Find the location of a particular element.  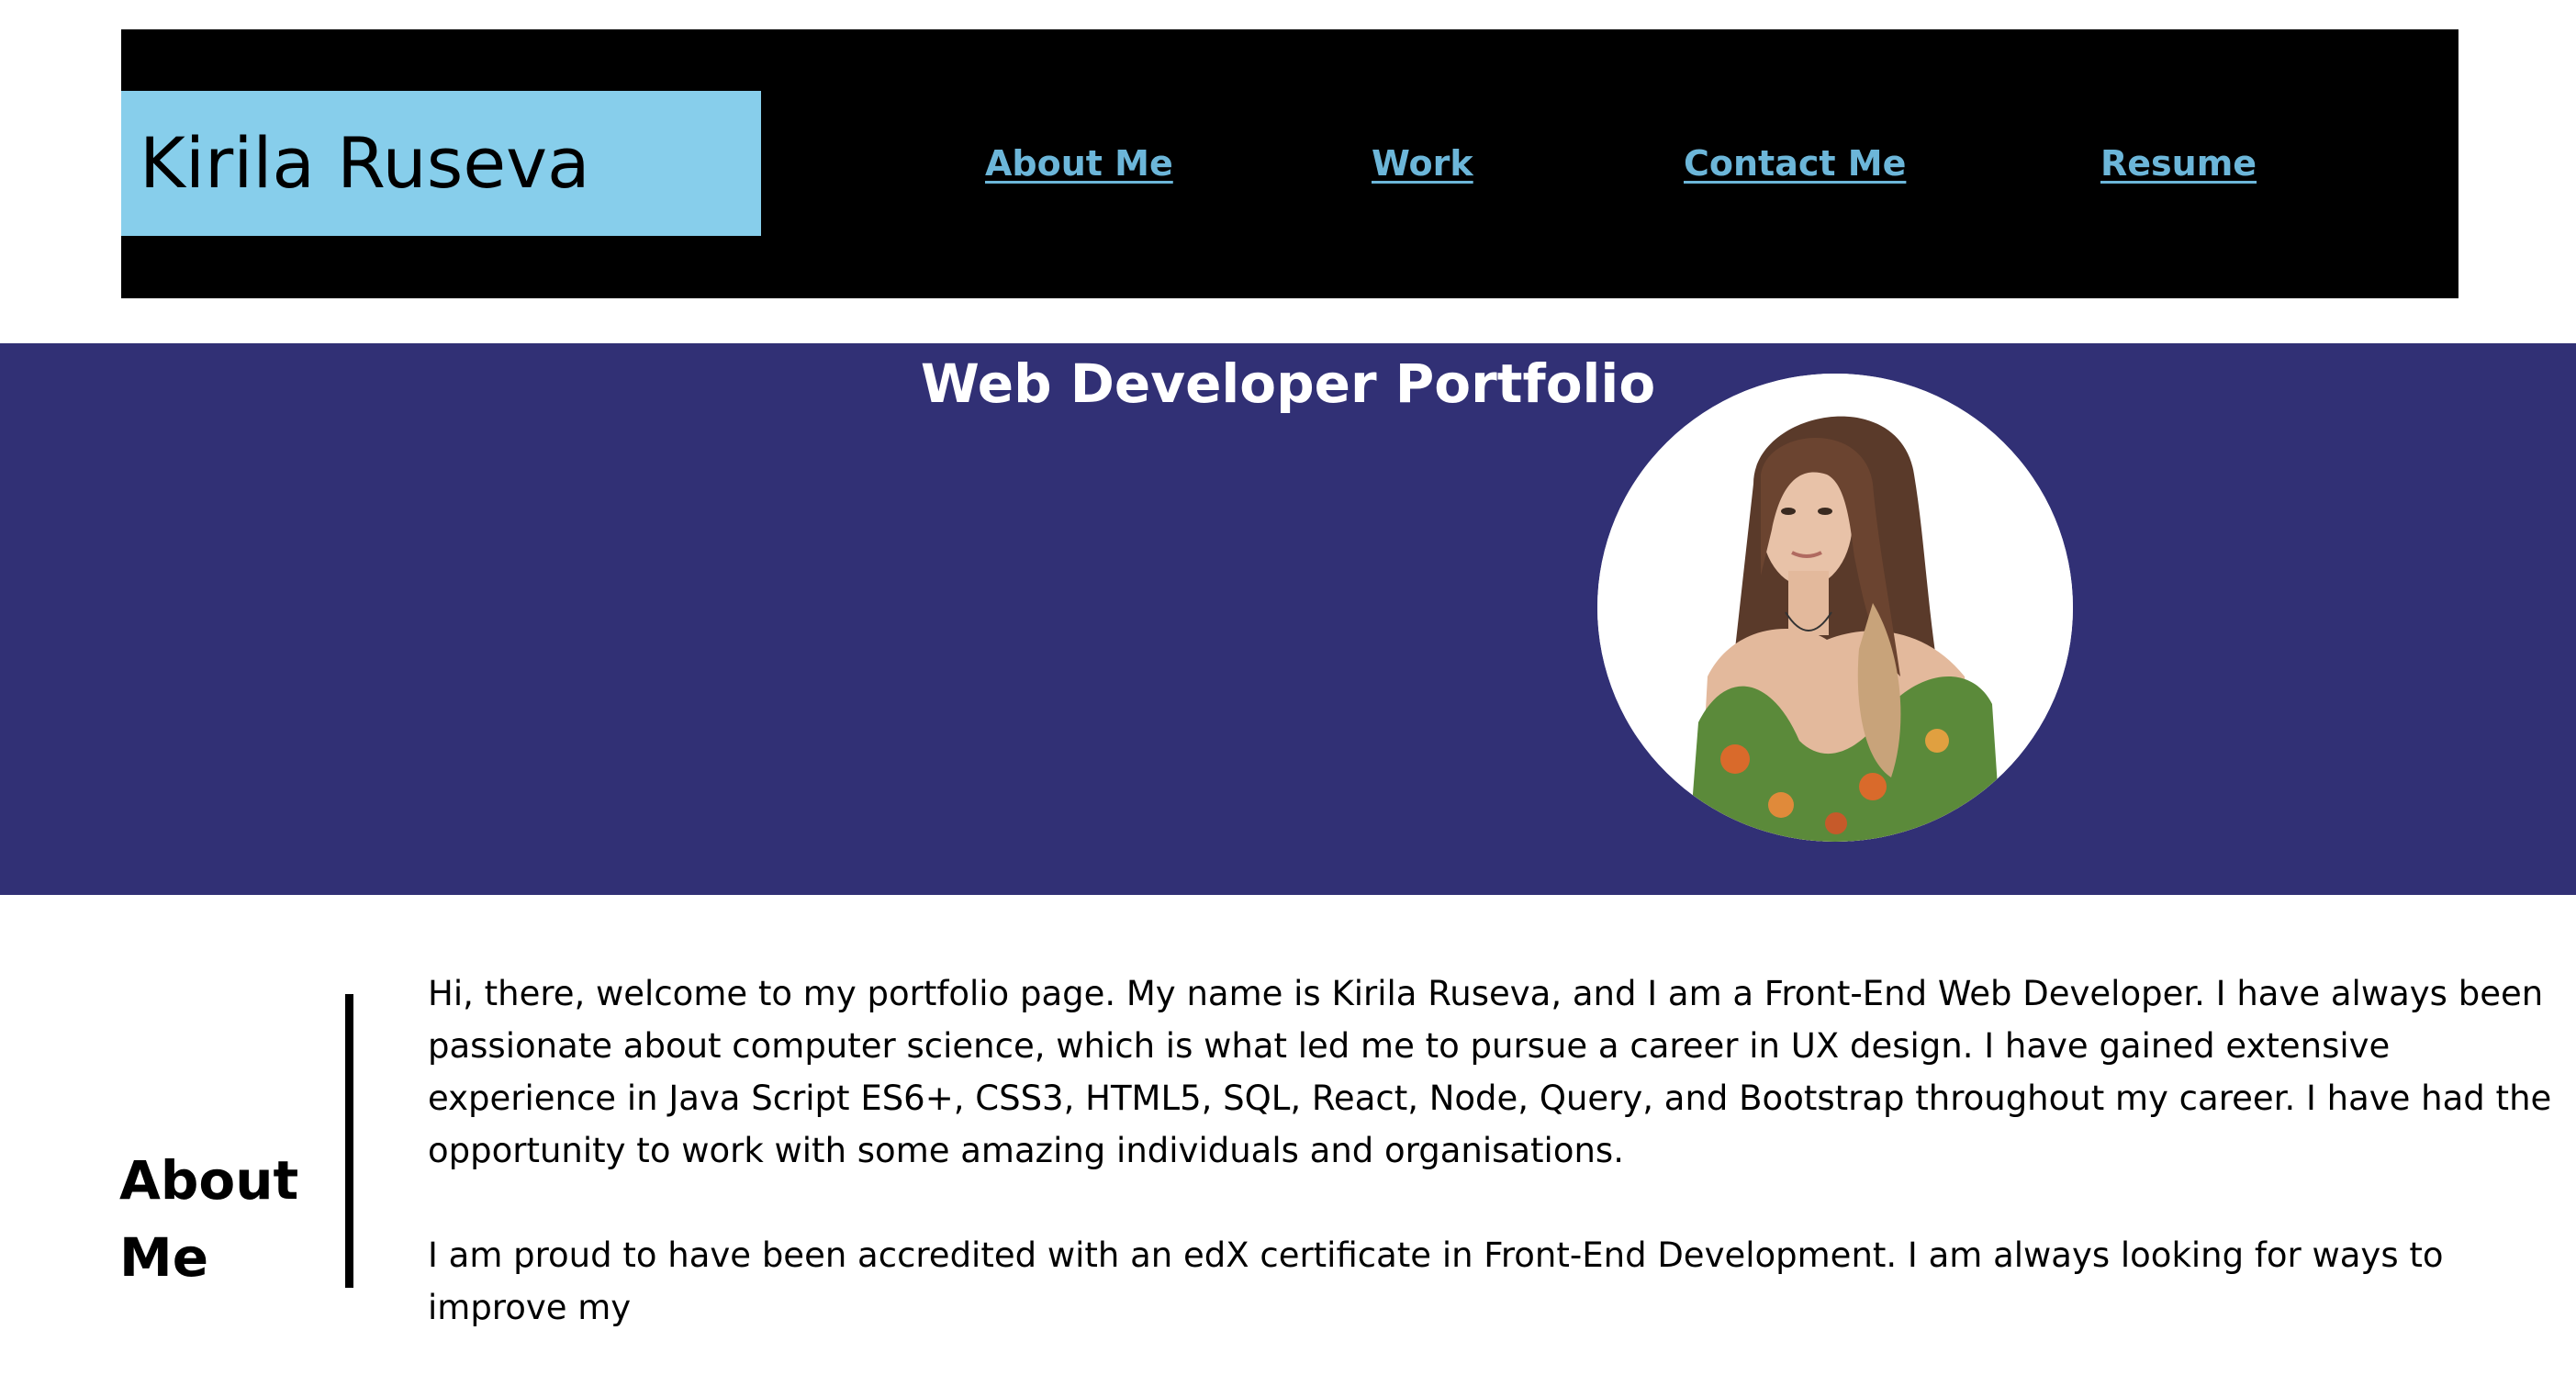

section-divider is located at coordinates (349, 1141).